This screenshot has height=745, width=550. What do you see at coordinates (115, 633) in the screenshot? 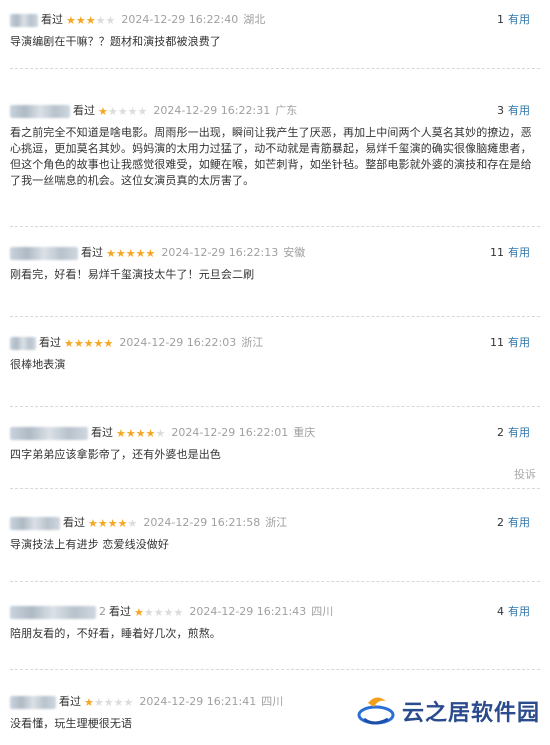
I see `review-content: 陪朋友看的，不好看，睡着好几次，煎熬。` at bounding box center [115, 633].